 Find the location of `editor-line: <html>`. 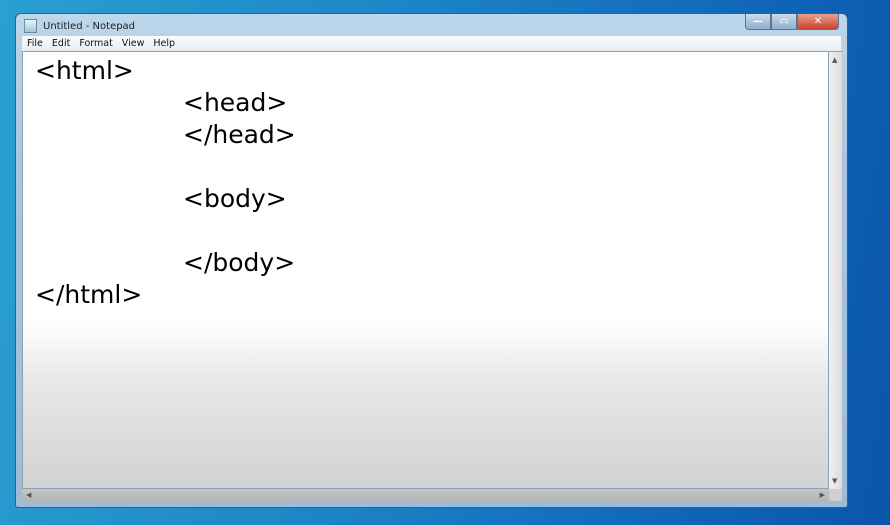

editor-line: <html> is located at coordinates (84, 70).